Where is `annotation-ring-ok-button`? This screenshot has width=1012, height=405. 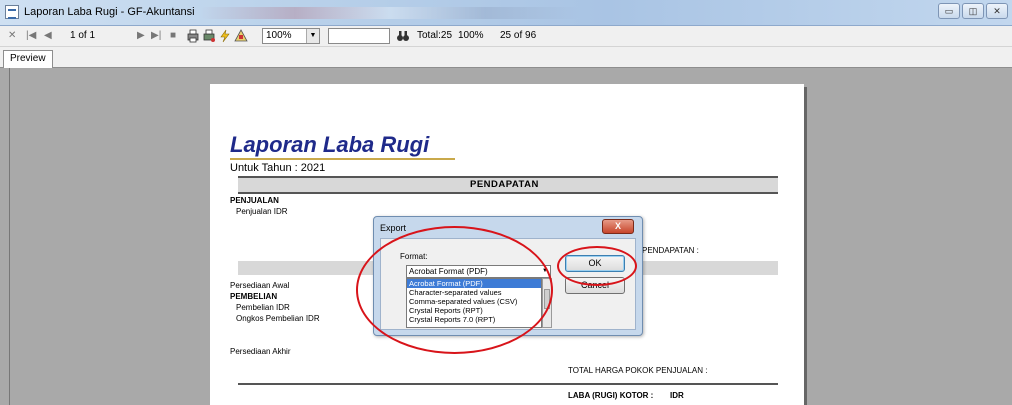 annotation-ring-ok-button is located at coordinates (597, 266).